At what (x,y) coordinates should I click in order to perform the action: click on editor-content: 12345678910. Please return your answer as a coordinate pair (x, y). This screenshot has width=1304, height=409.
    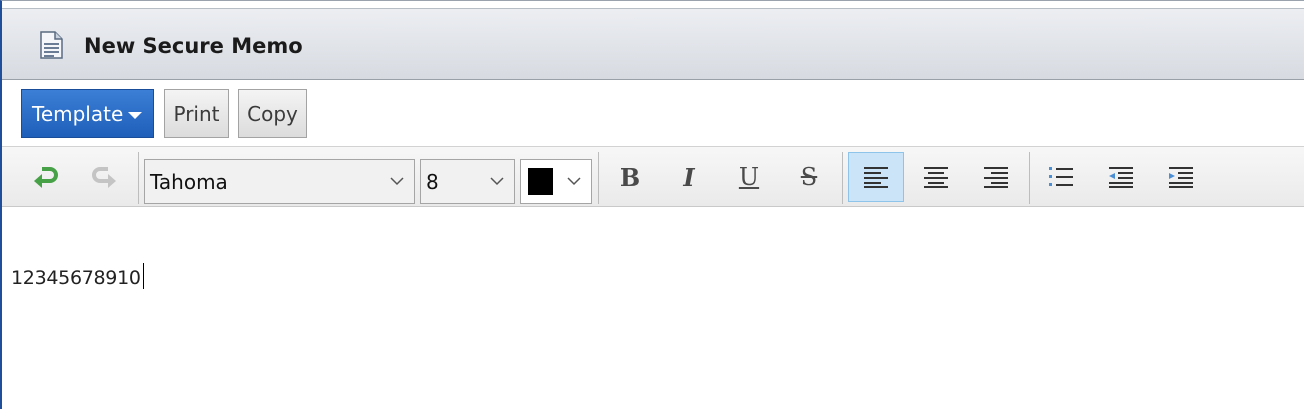
    Looking at the image, I should click on (77, 276).